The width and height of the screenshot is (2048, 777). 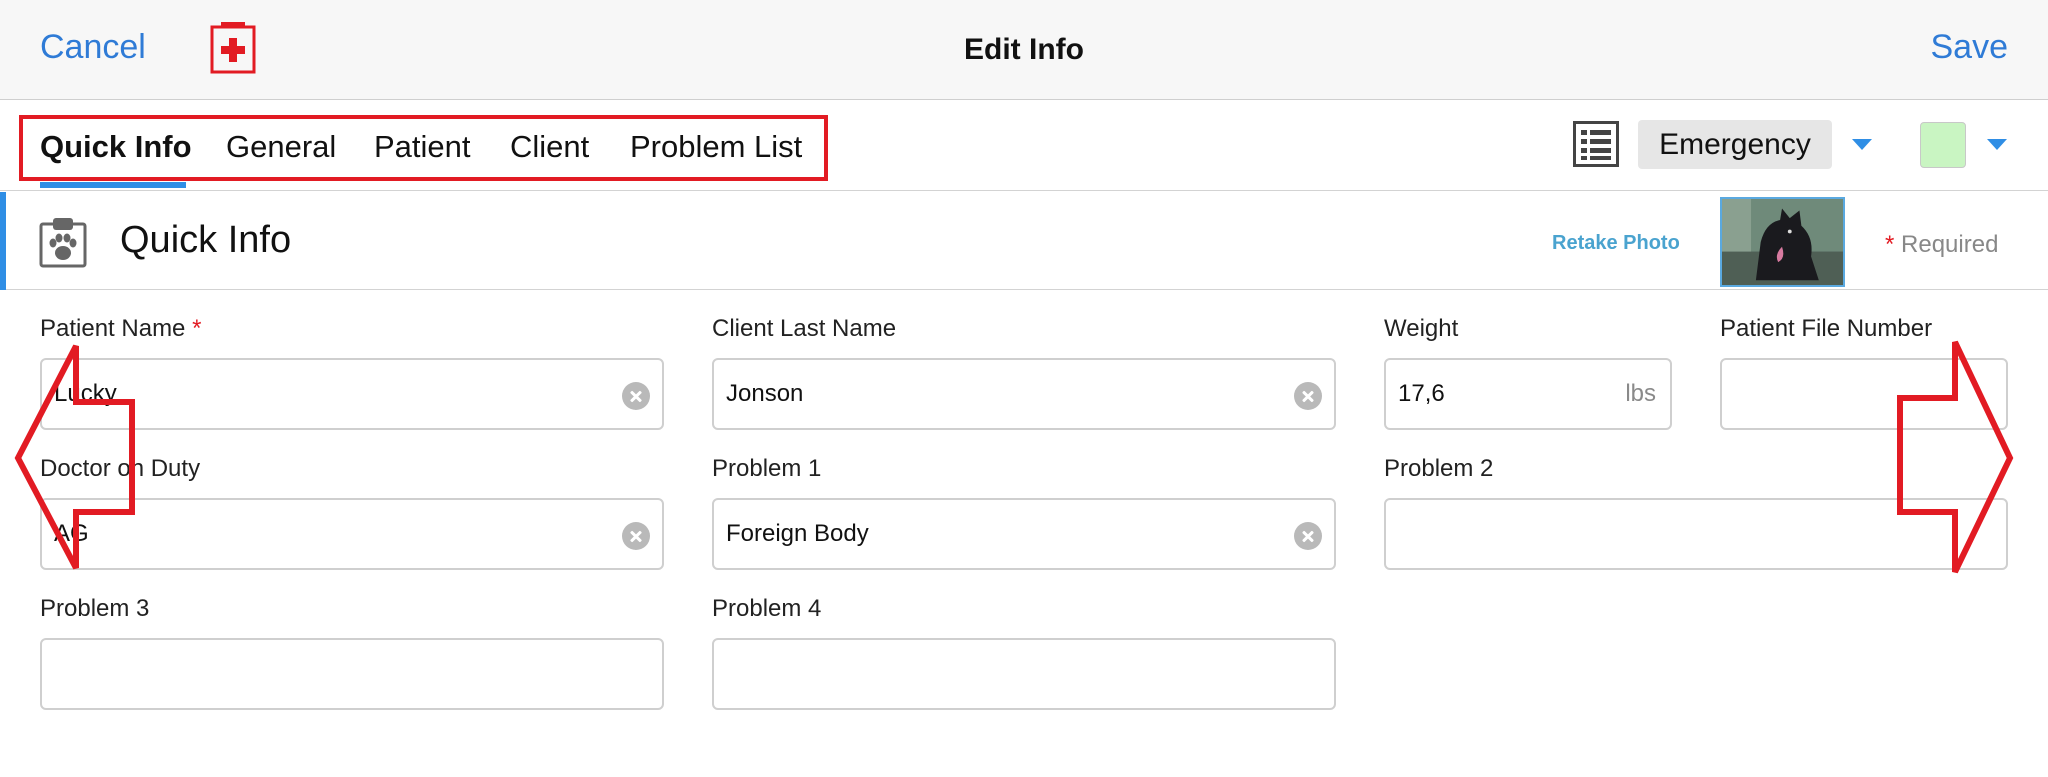 I want to click on cancel-button: Cancel, so click(x=93, y=47).